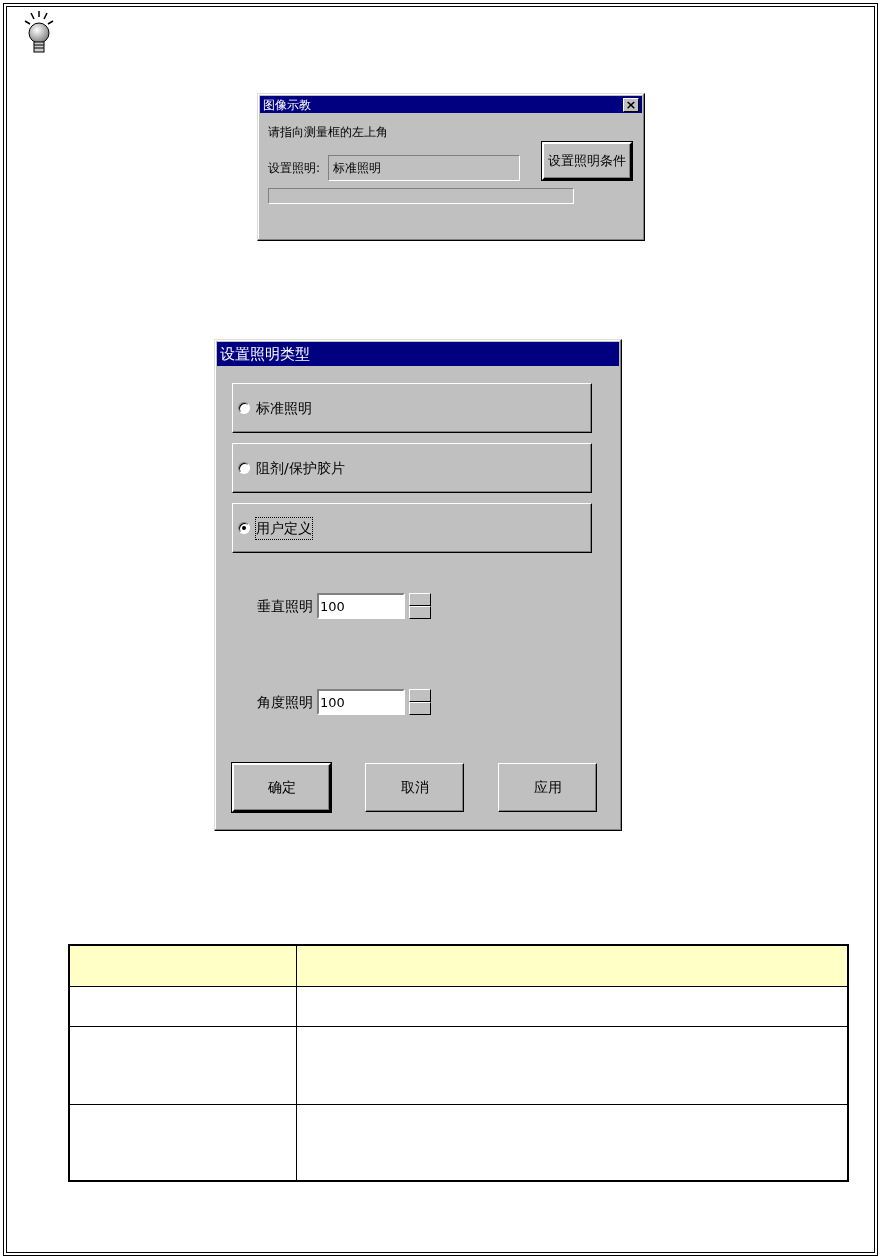 The width and height of the screenshot is (881, 1259). I want to click on radio-option-button: 用户定义, so click(412, 528).